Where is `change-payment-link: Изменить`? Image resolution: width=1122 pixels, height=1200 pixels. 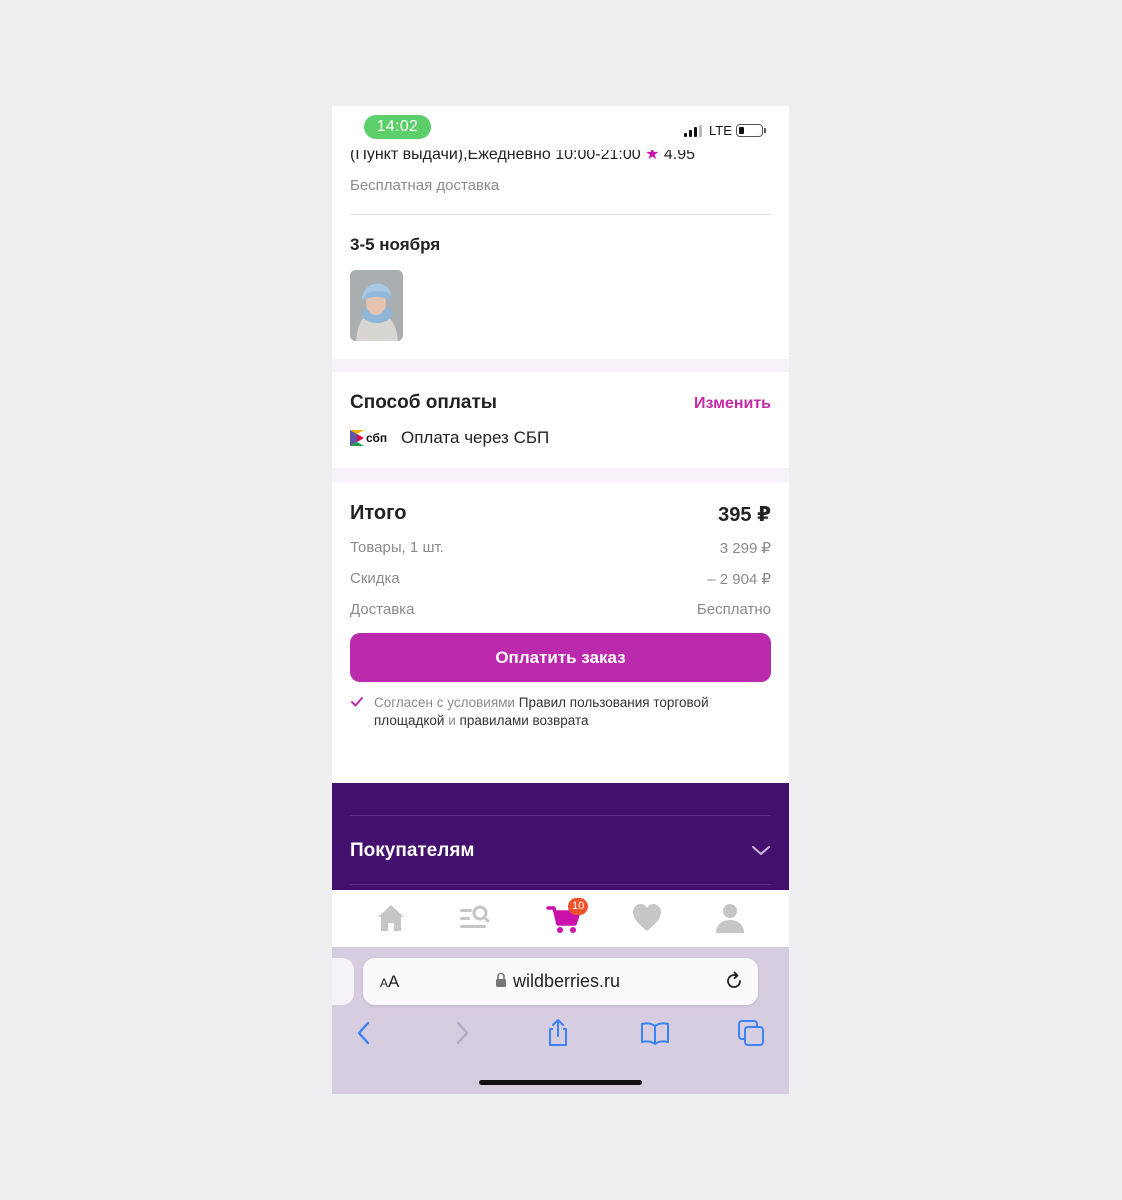
change-payment-link: Изменить is located at coordinates (732, 404).